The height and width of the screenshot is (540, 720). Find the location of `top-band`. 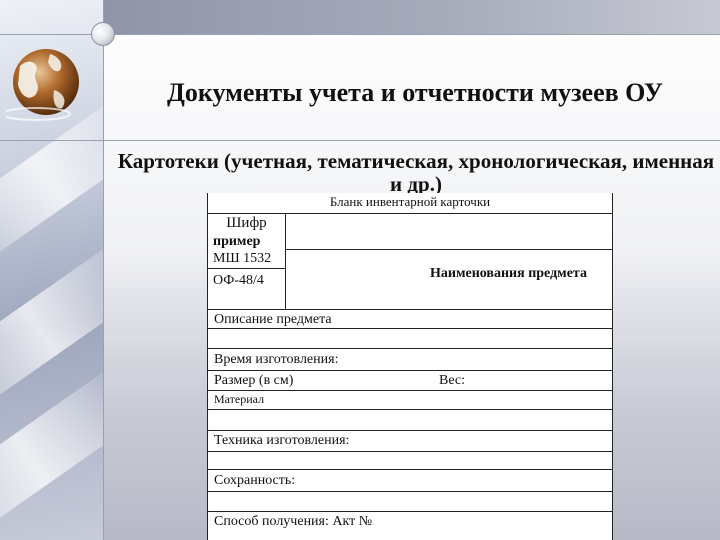

top-band is located at coordinates (411, 17).